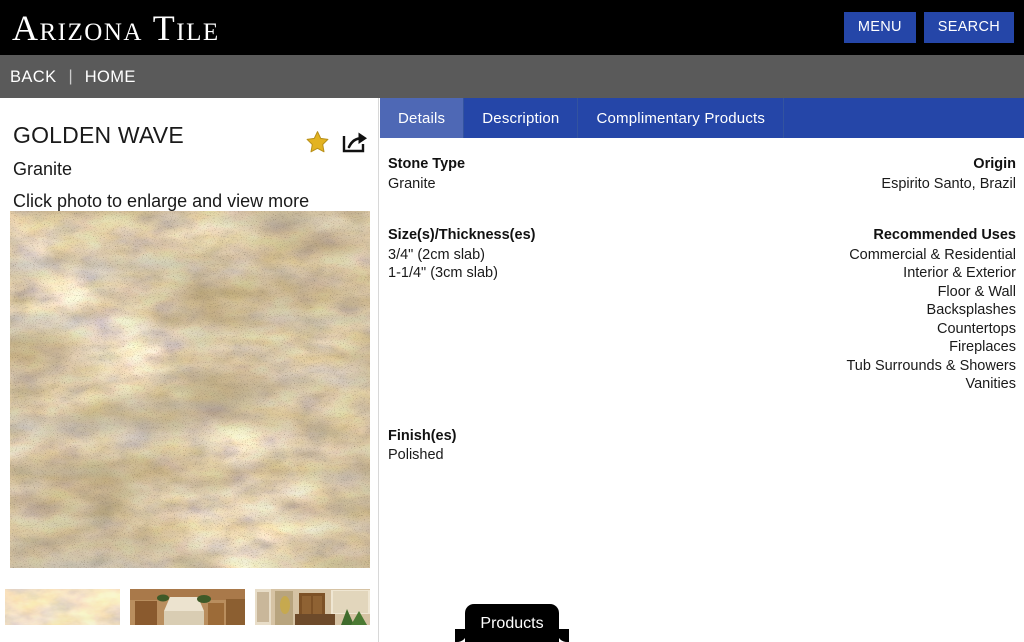  Describe the element at coordinates (422, 446) in the screenshot. I see `detail-field-finishes: Finish(es) Polished` at that location.